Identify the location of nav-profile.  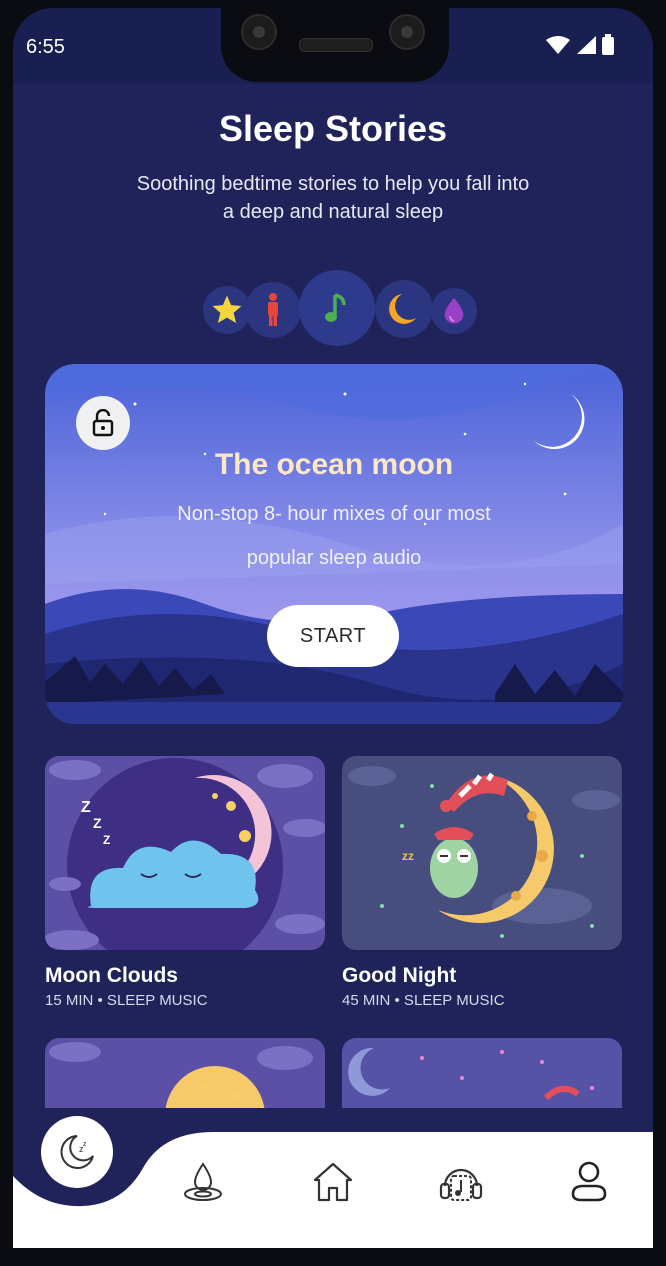
(589, 1182).